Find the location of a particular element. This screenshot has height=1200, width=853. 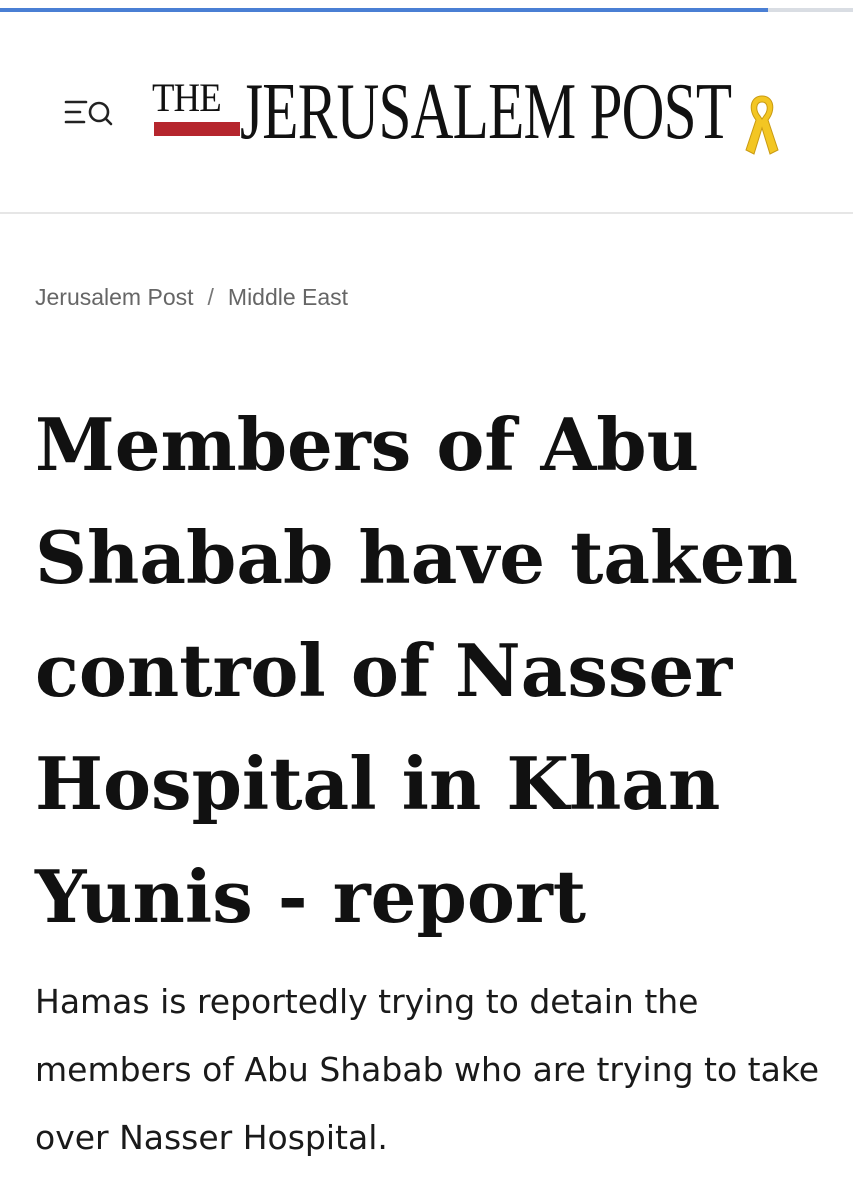

menu-search-icon is located at coordinates (88, 113).